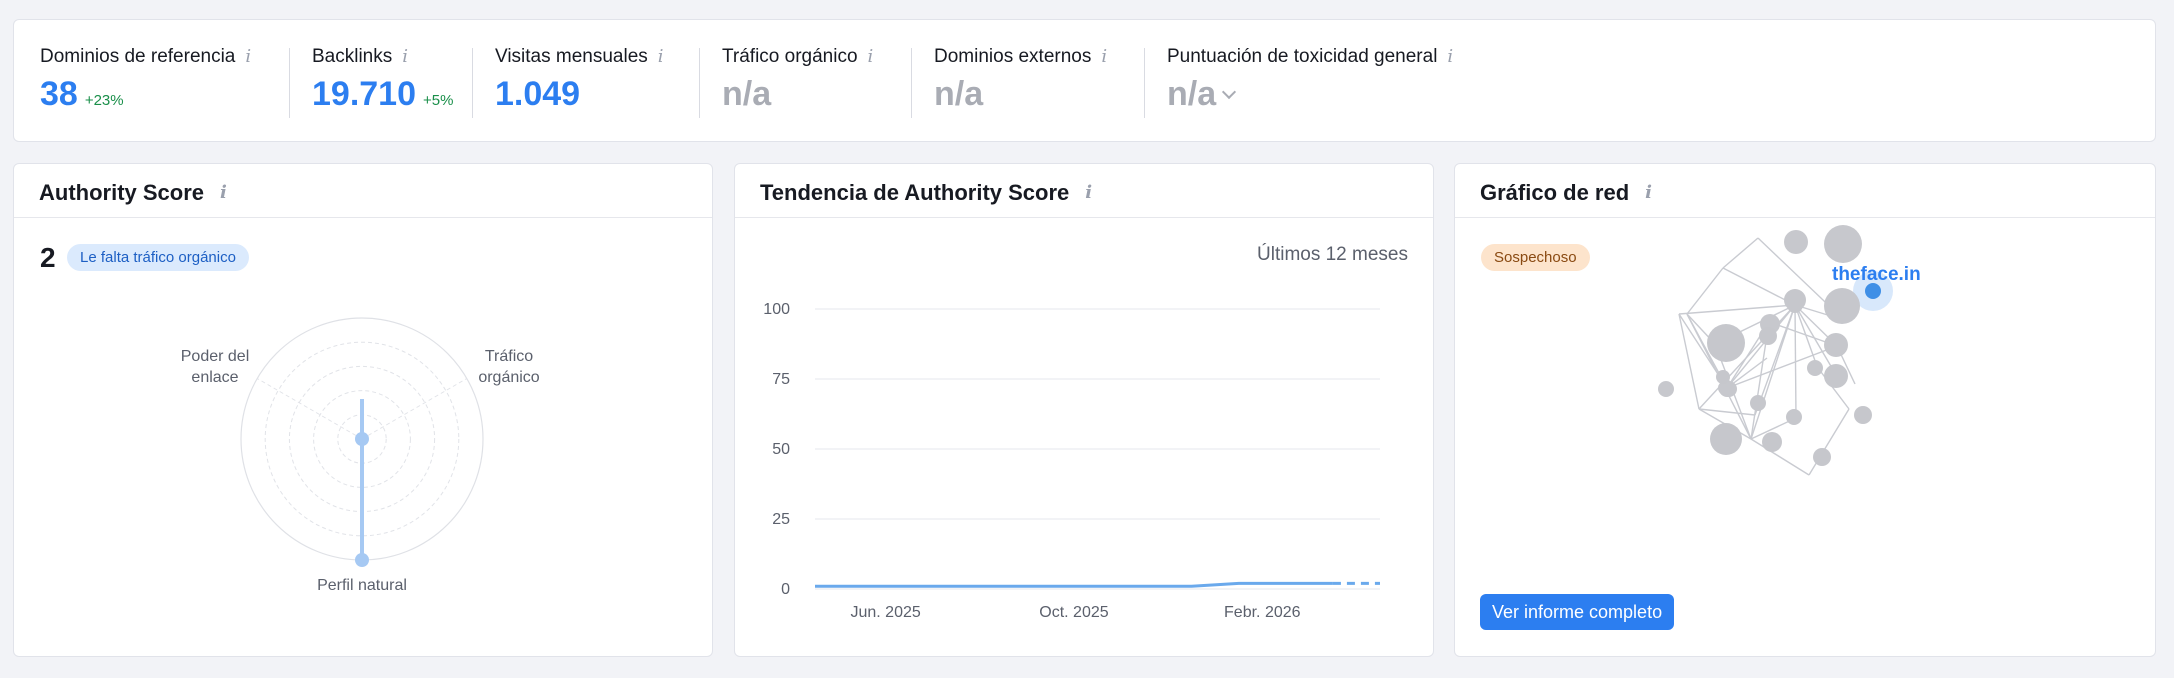 The width and height of the screenshot is (2174, 678). I want to click on y-tick-label: 0, so click(785, 589).